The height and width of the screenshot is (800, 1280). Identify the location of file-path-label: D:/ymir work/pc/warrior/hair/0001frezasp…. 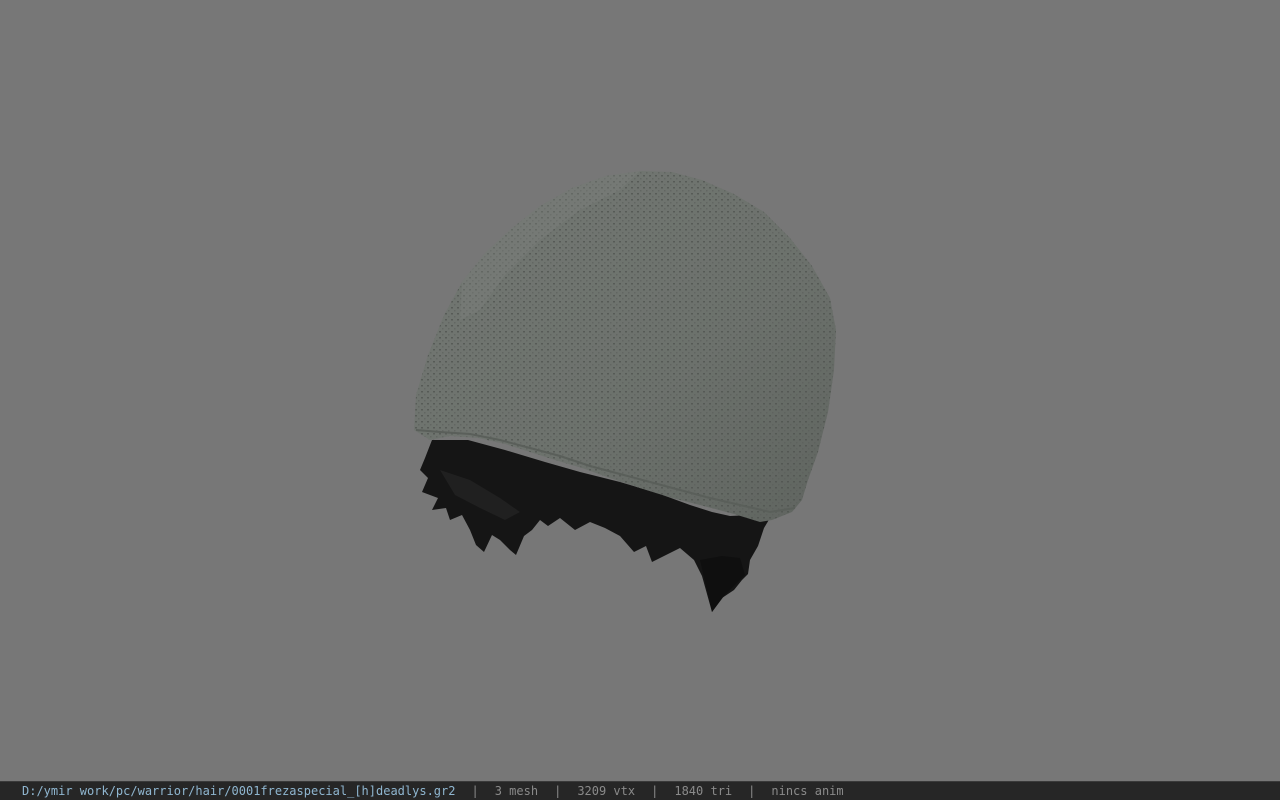
(239, 791).